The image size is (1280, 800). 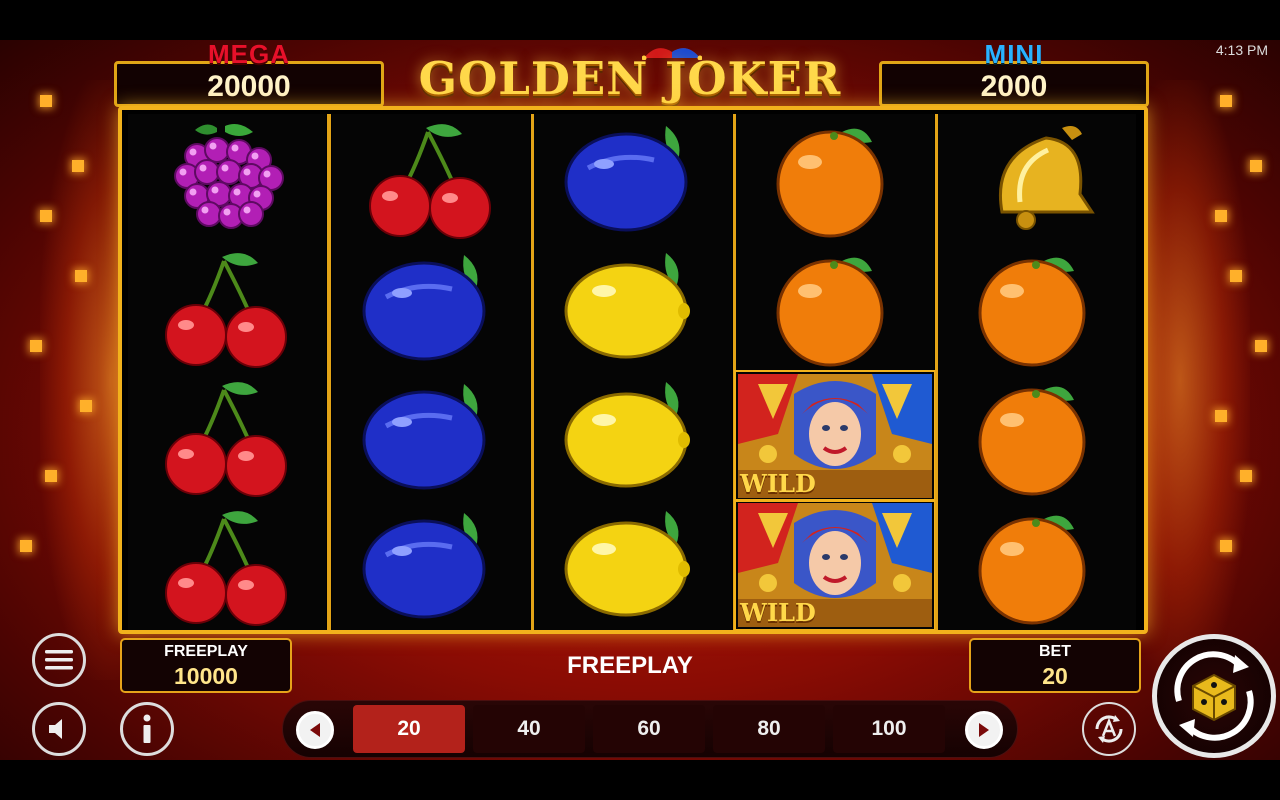 What do you see at coordinates (1055, 651) in the screenshot?
I see `bet-label: BET` at bounding box center [1055, 651].